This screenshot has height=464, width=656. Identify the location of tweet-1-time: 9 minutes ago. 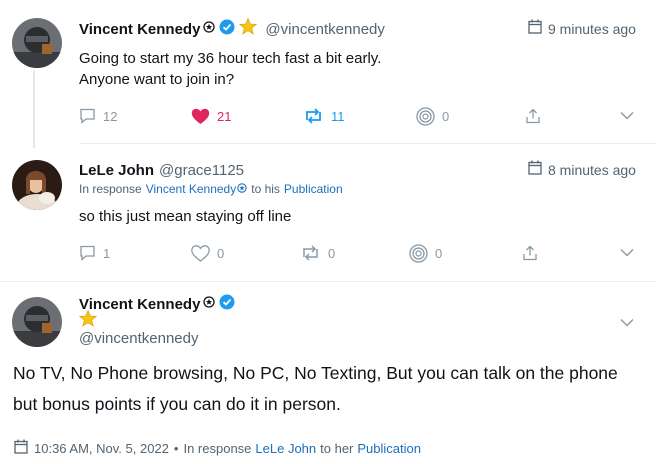
(582, 29).